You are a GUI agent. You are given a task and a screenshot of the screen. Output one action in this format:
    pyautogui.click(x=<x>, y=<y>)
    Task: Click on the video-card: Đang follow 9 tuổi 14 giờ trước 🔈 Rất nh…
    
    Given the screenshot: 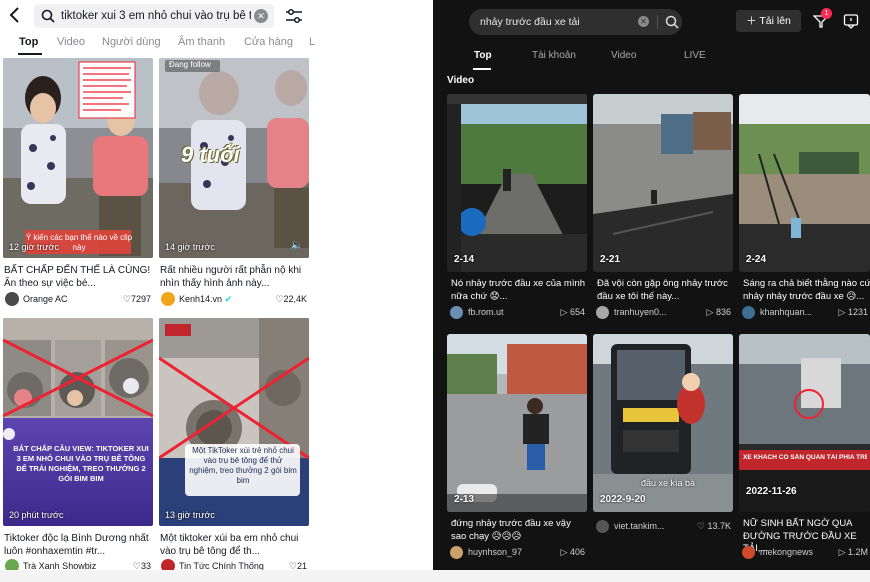 What is the action you would take?
    pyautogui.click(x=234, y=183)
    